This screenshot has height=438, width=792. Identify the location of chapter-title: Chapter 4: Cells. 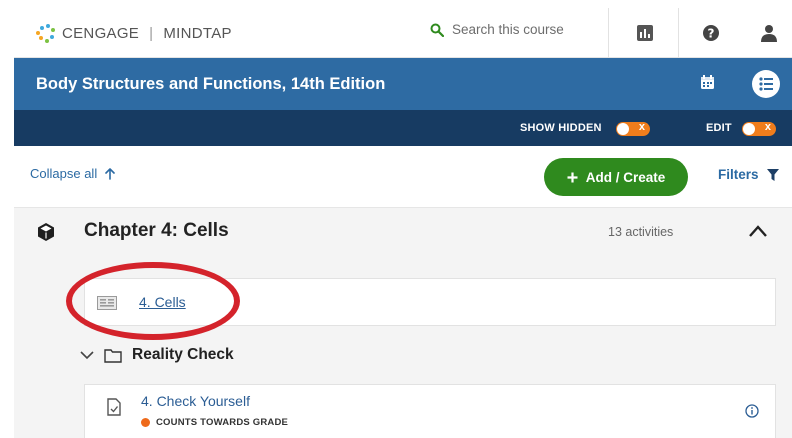
(156, 231).